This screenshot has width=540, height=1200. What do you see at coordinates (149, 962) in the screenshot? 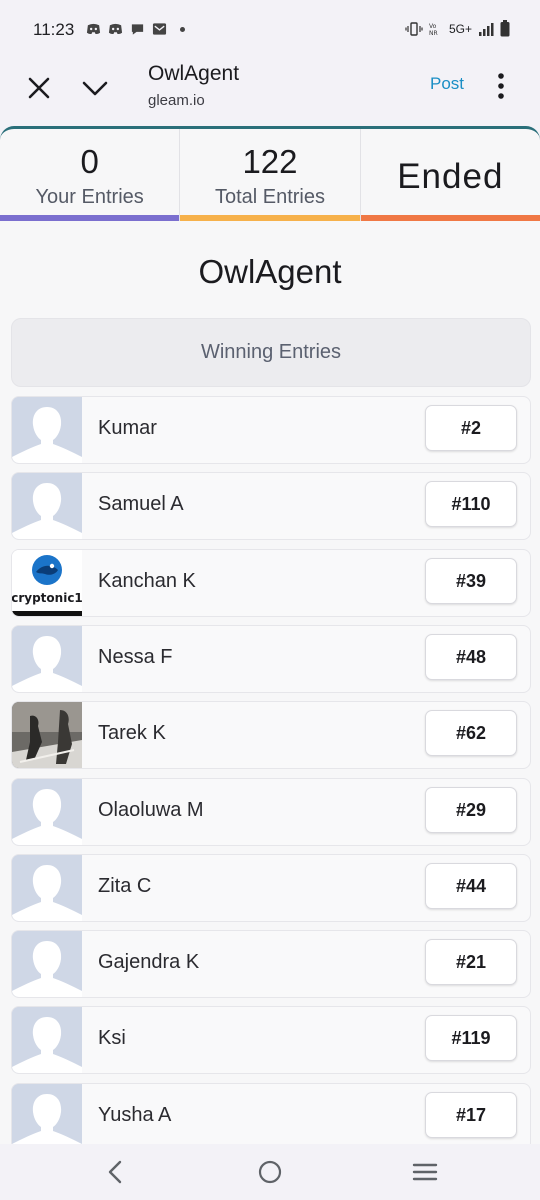
I see `winner-name: Gajendra K` at bounding box center [149, 962].